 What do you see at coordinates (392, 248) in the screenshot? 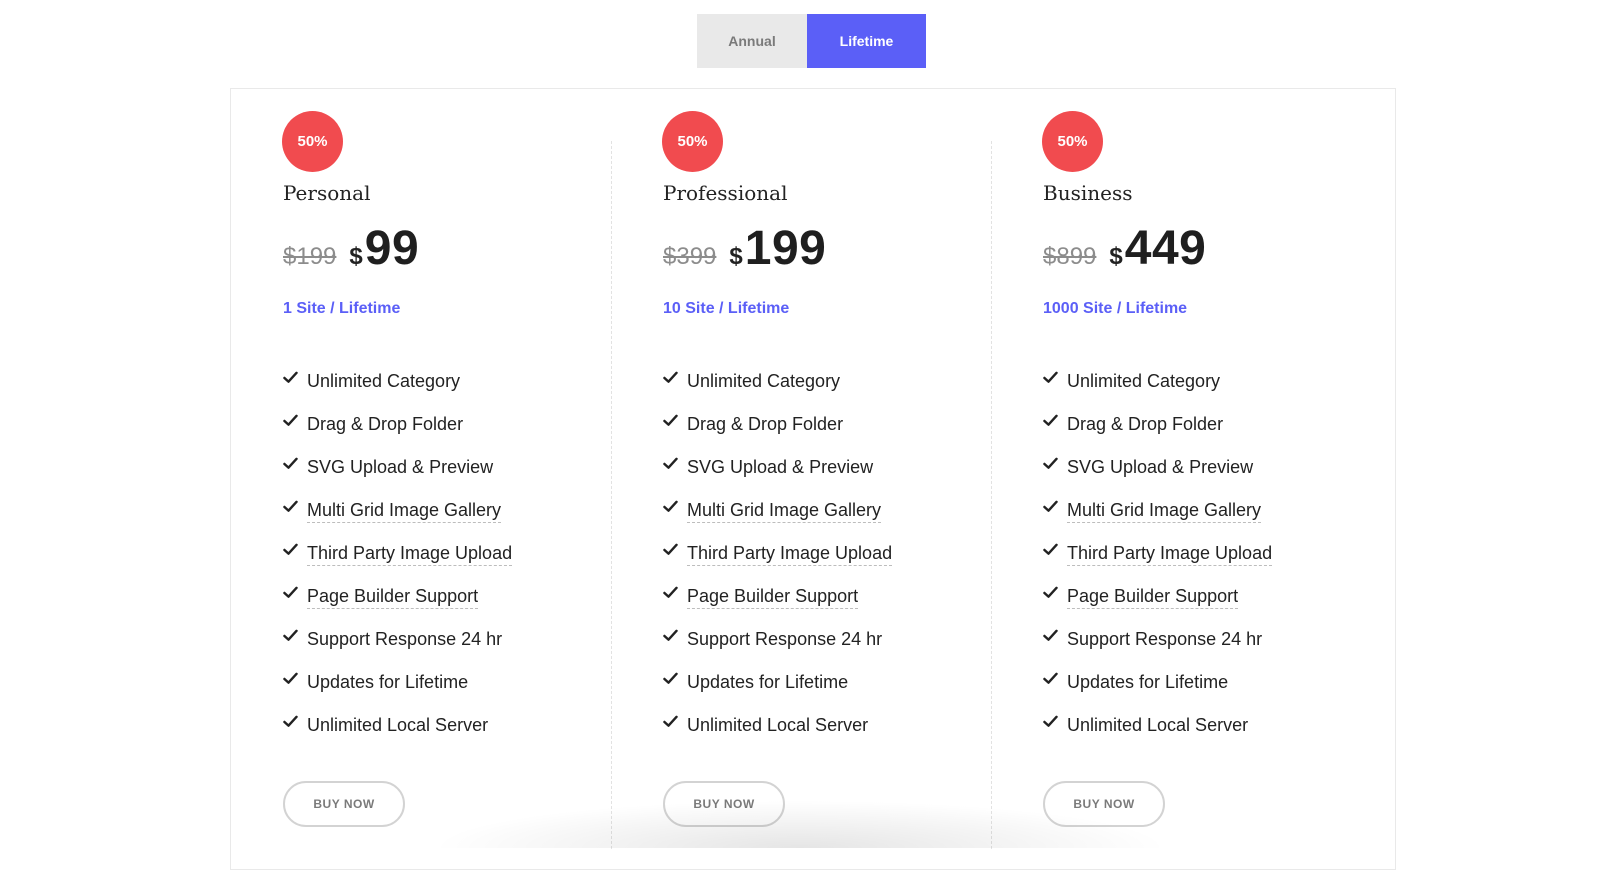
I see `price-amount: 99` at bounding box center [392, 248].